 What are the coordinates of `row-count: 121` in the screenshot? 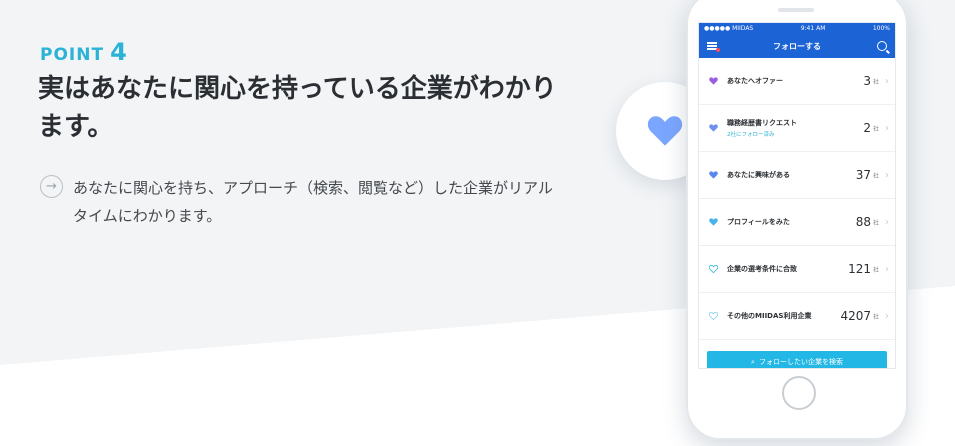 It's located at (859, 269).